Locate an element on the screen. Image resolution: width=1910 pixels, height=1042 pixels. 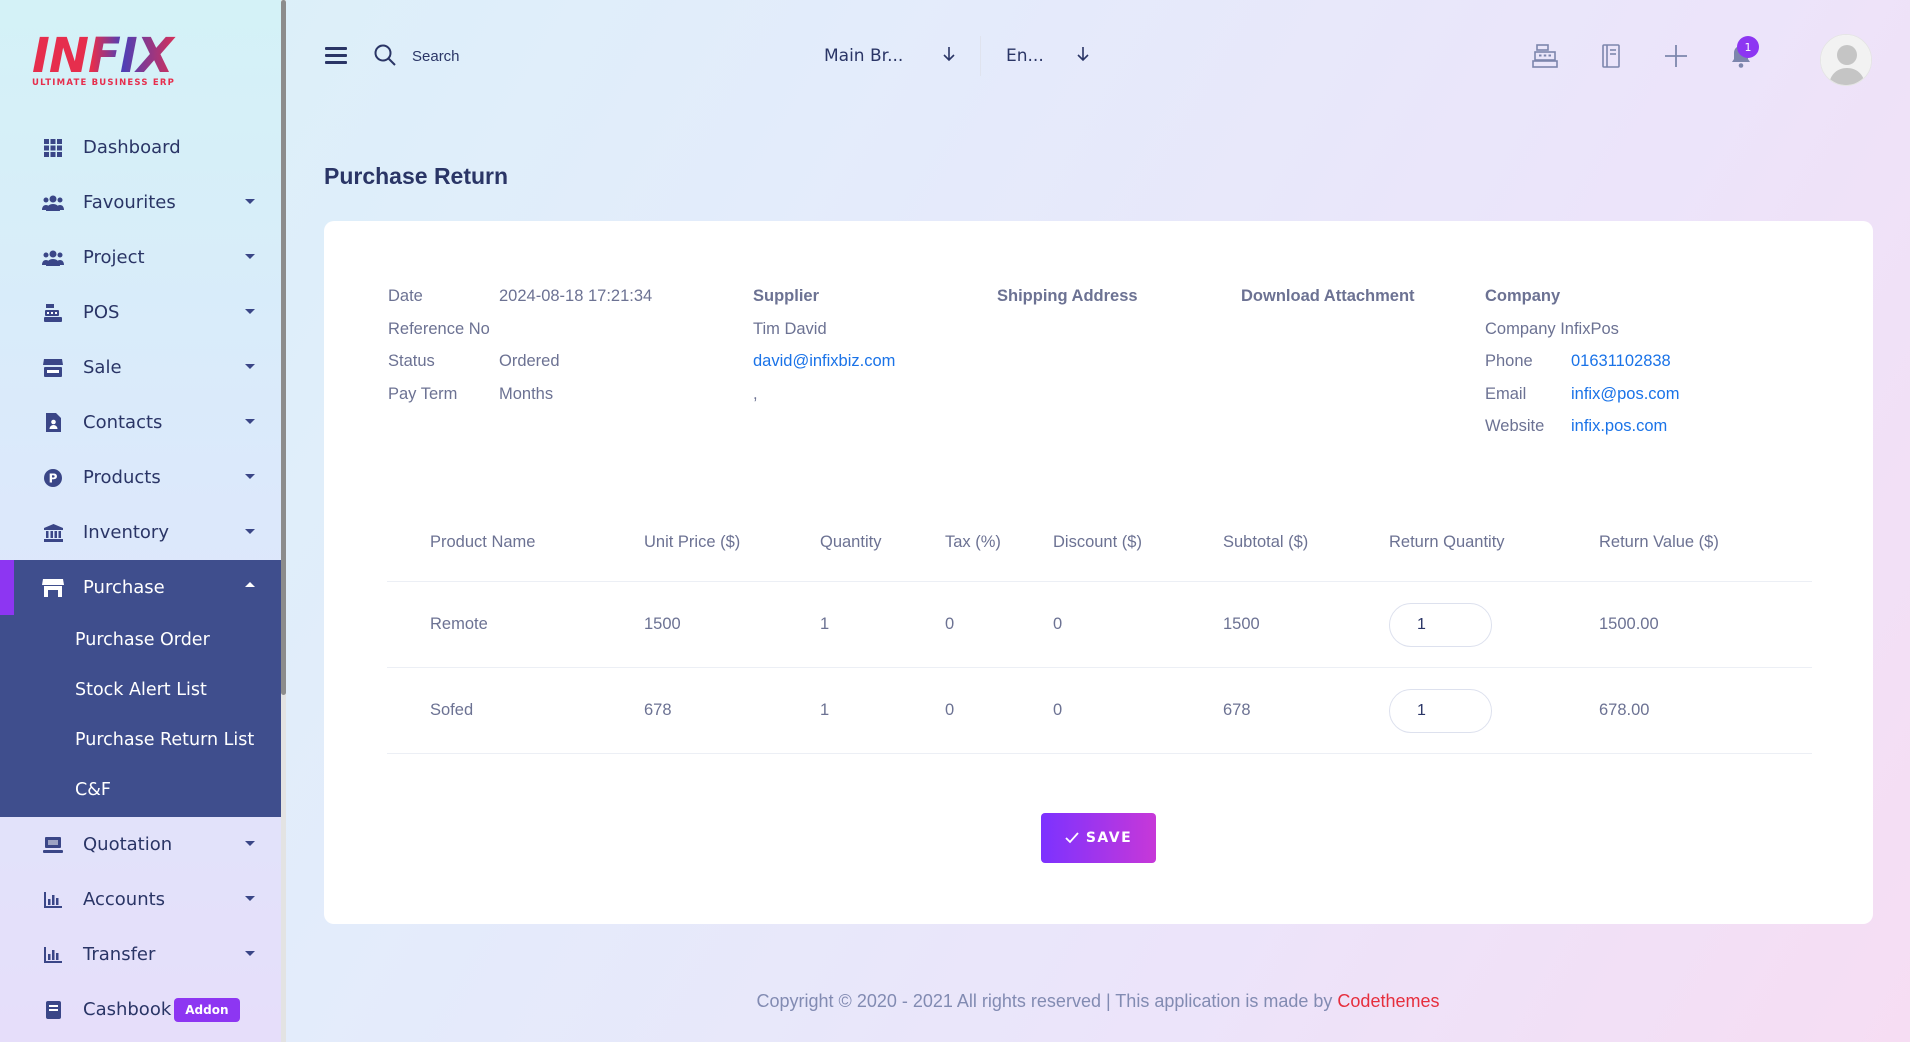
submenu-item-cf: C&F is located at coordinates (140, 790).